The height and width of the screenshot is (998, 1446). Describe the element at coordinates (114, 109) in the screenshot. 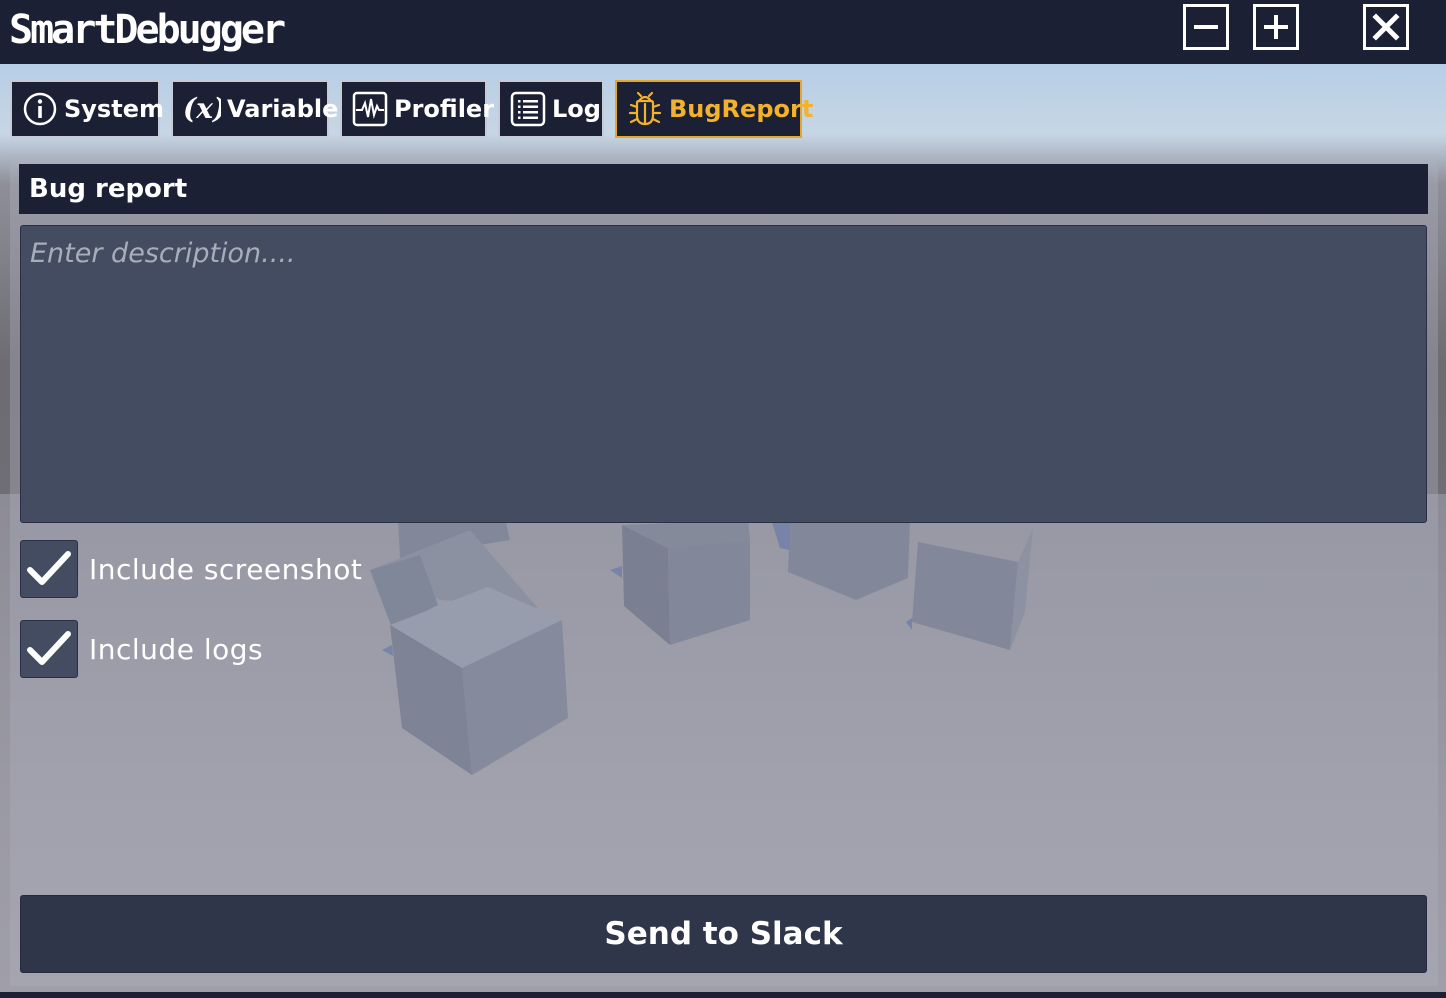

I see `tab-label: System` at that location.